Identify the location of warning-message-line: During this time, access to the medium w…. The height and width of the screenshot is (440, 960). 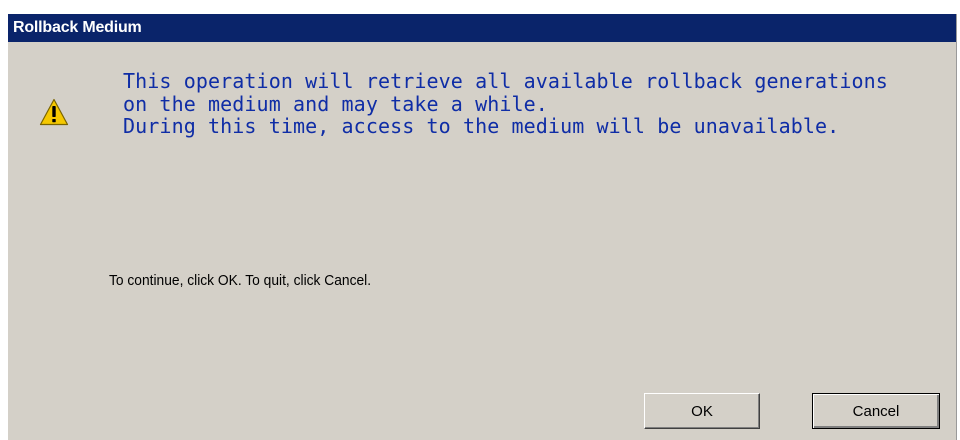
(481, 126).